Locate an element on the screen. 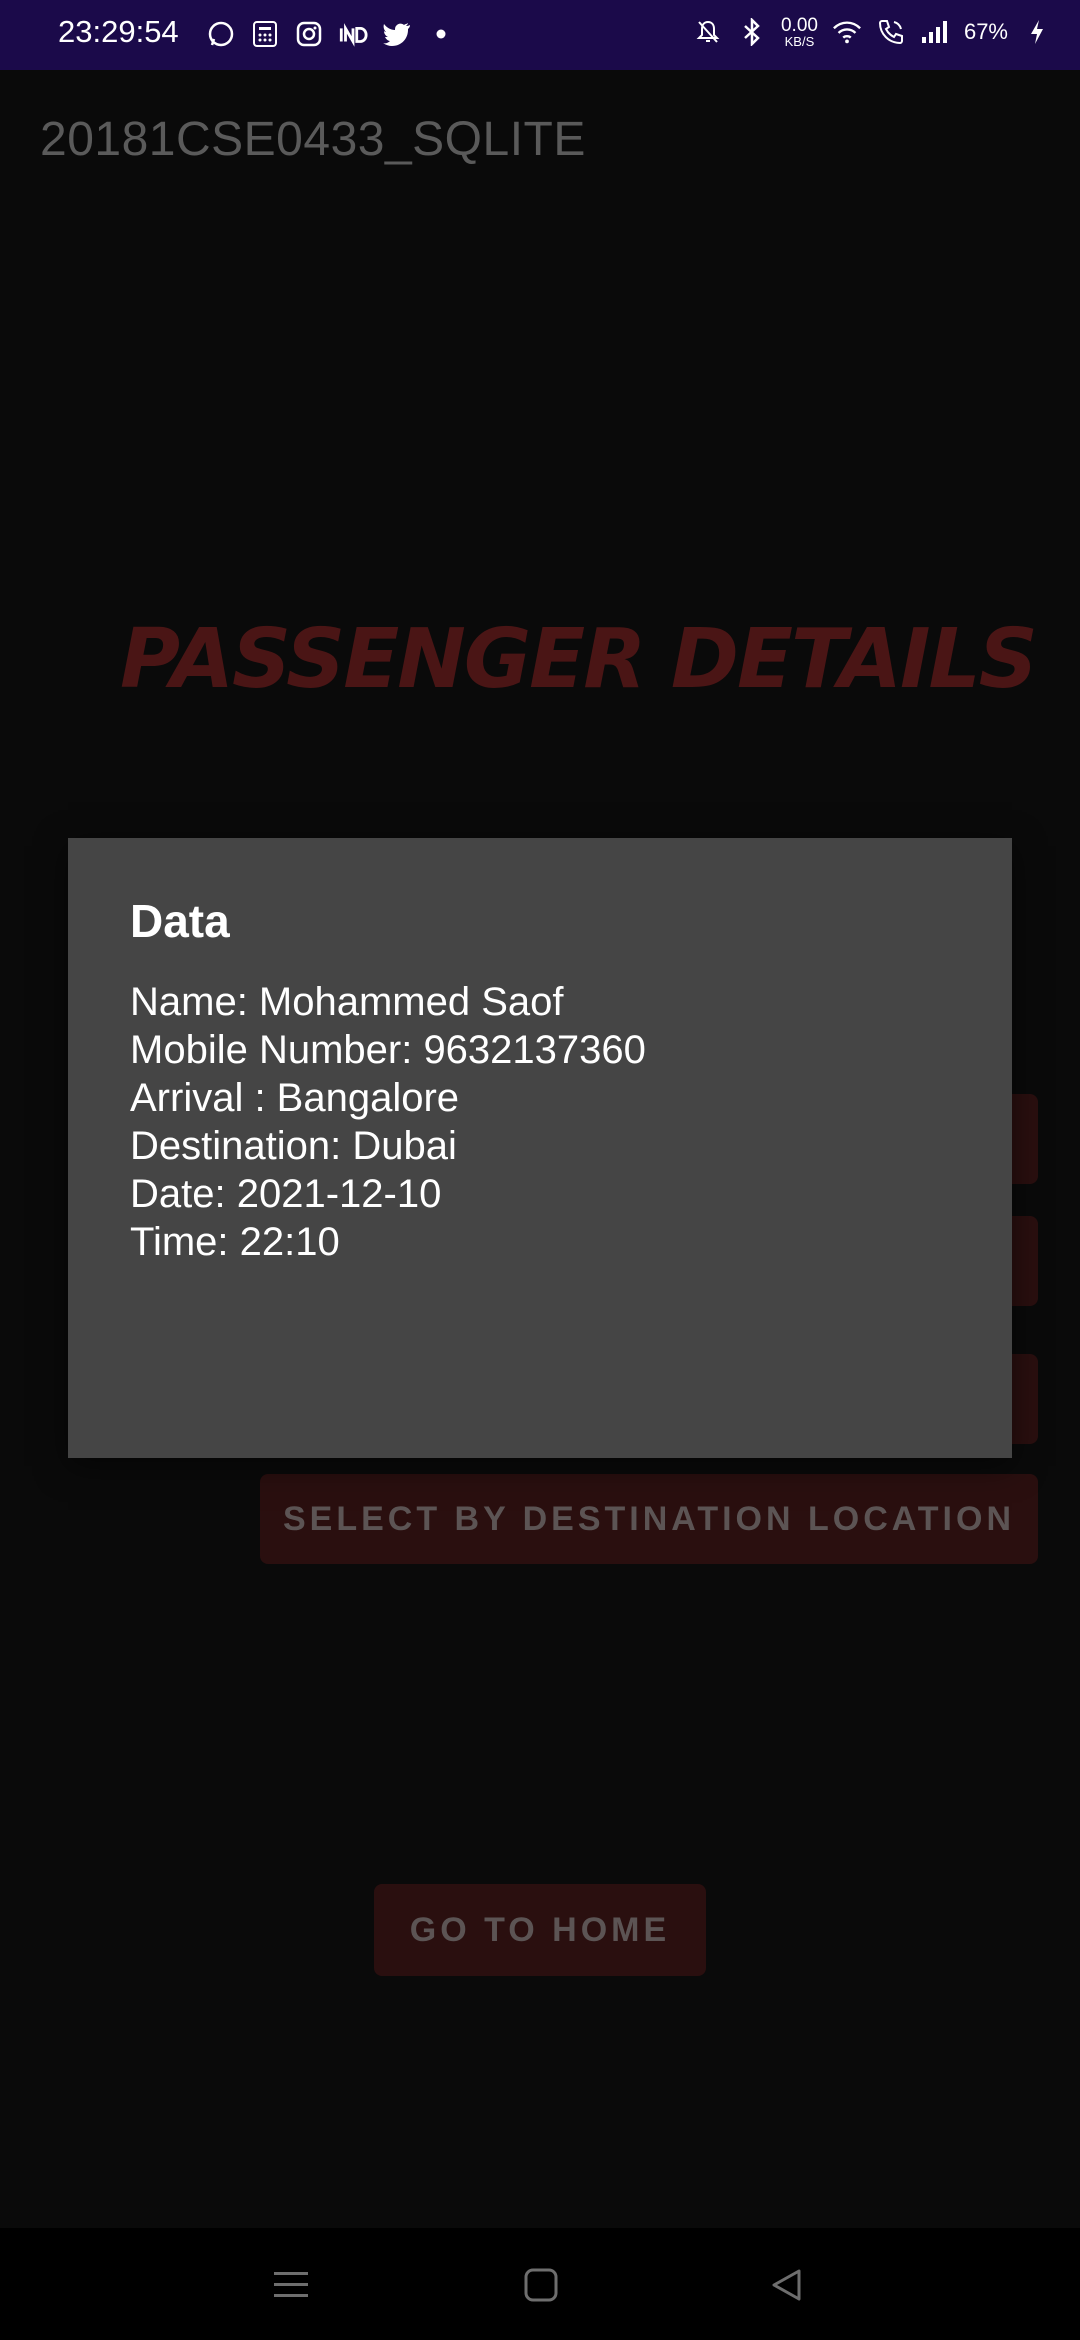 The width and height of the screenshot is (1080, 2340). navigation-bar is located at coordinates (540, 2284).